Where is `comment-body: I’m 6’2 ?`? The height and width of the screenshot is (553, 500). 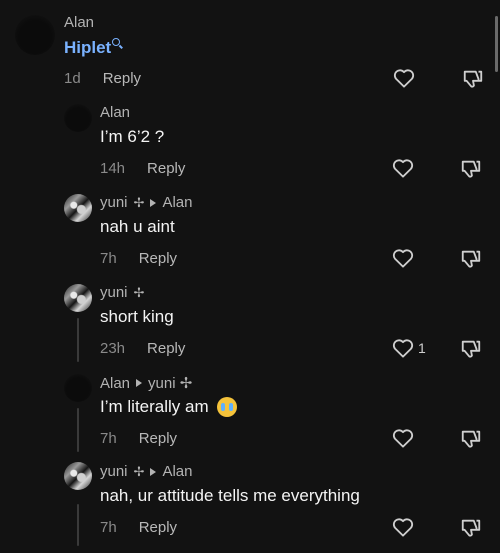
comment-body: I’m 6’2 ? is located at coordinates (132, 137).